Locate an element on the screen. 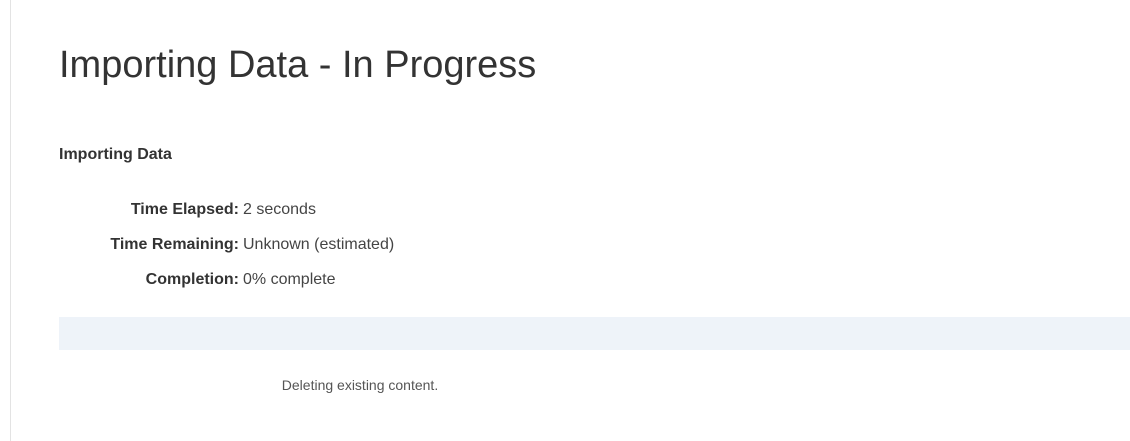 This screenshot has width=1130, height=441. stat-value: 0% complete is located at coordinates (289, 279).